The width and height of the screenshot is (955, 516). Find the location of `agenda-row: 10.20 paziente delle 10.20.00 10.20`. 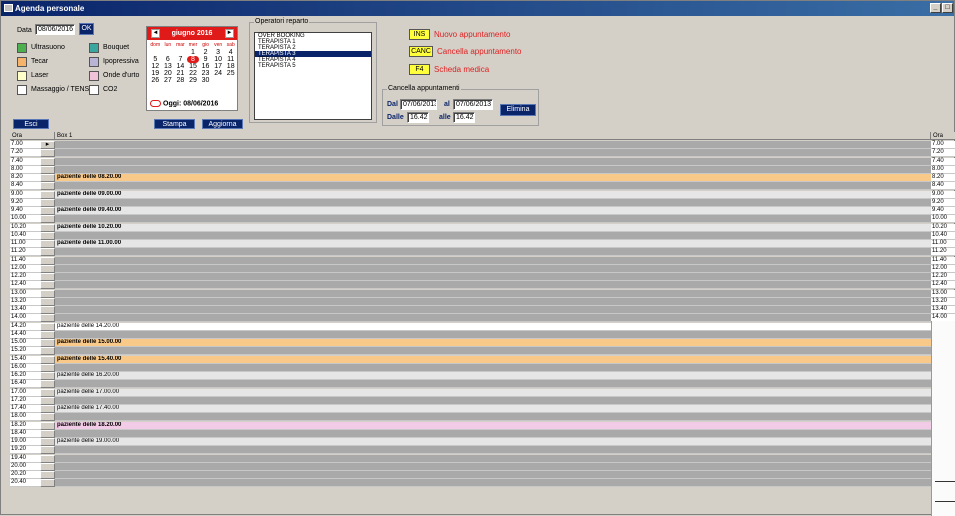

agenda-row: 10.20 paziente delle 10.20.00 10.20 is located at coordinates (482, 227).